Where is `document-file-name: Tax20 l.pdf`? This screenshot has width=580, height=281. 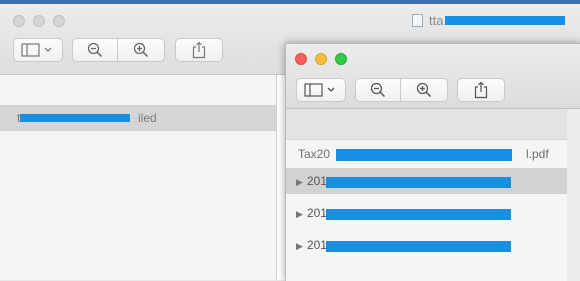
document-file-name: Tax20 l.pdf is located at coordinates (423, 154).